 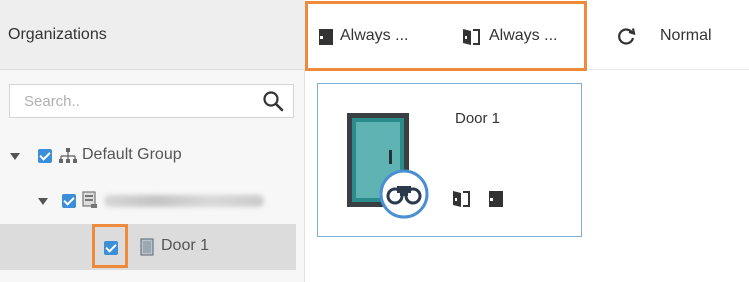 I want to click on org-tree-icon, so click(x=68, y=155).